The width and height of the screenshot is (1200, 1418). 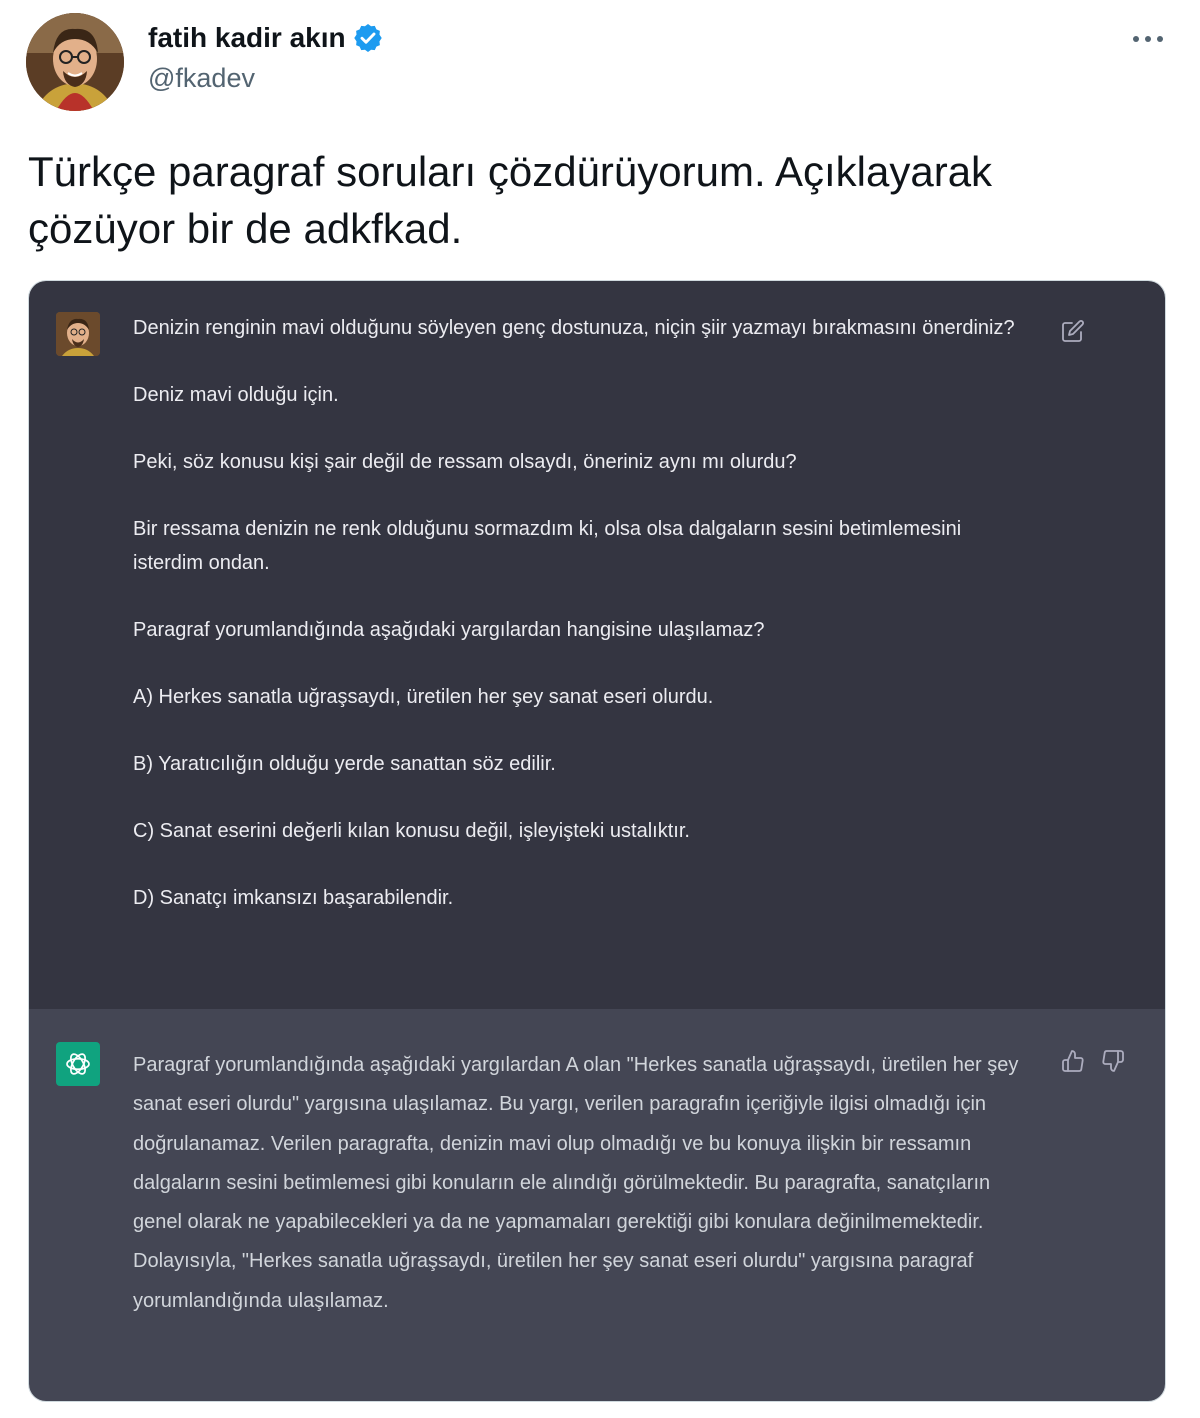 What do you see at coordinates (1148, 39) in the screenshot?
I see `more-options-icon` at bounding box center [1148, 39].